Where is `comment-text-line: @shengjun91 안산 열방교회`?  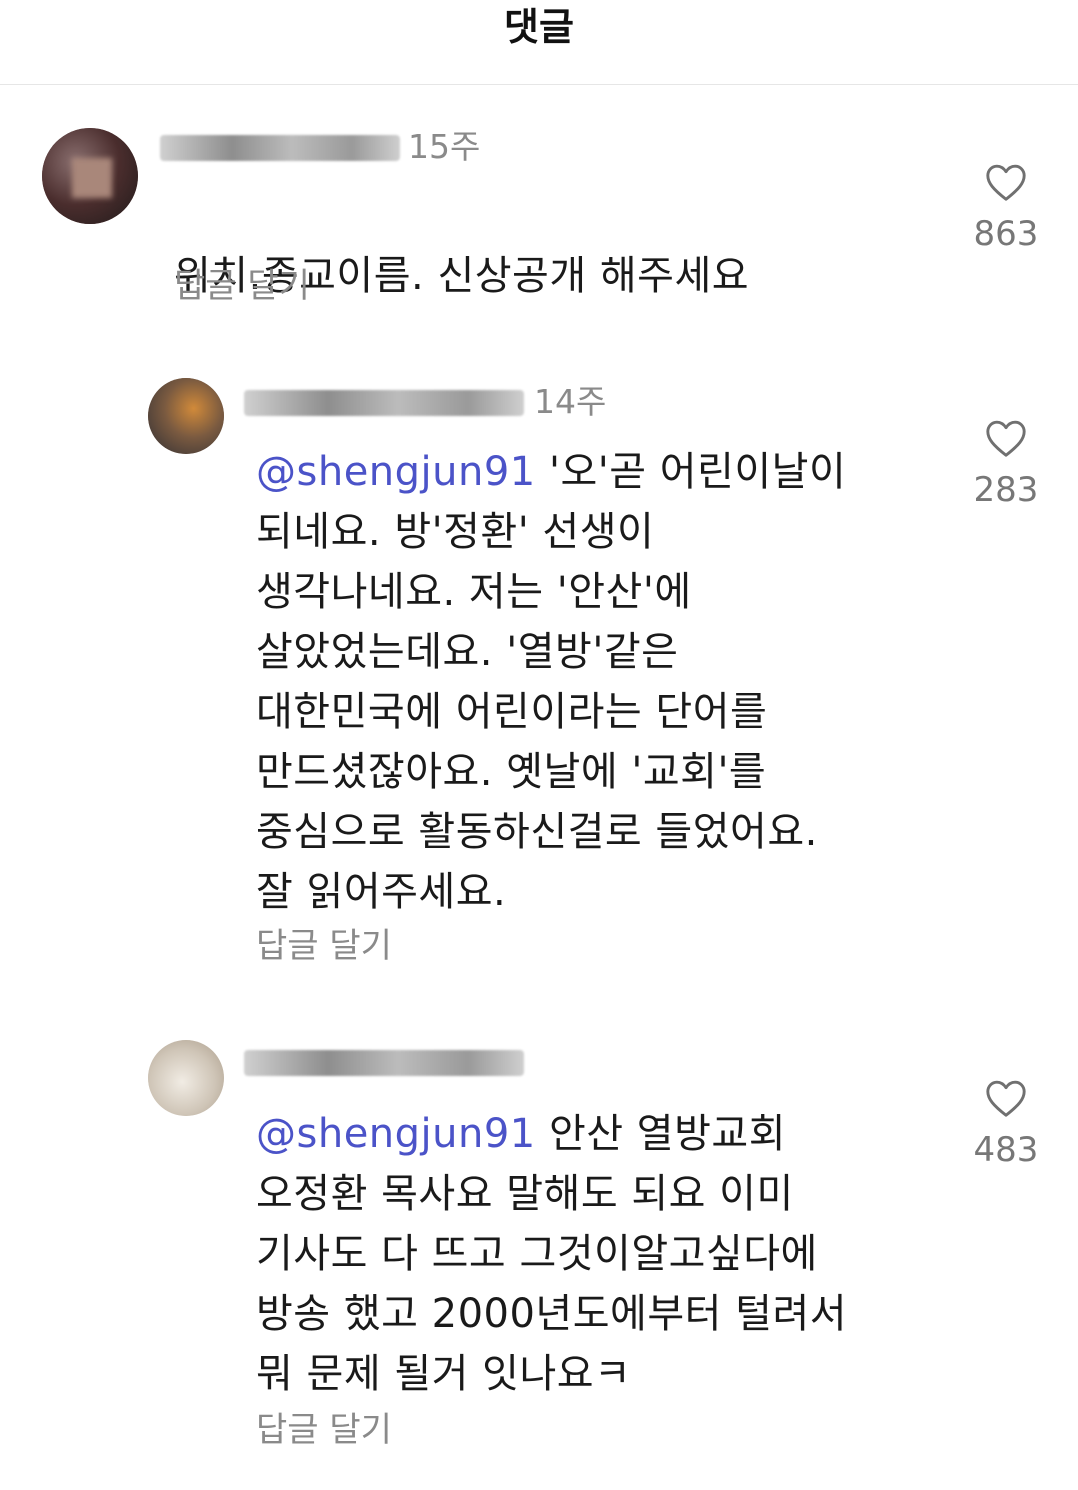 comment-text-line: @shengjun91 안산 열방교회 is located at coordinates (521, 1134).